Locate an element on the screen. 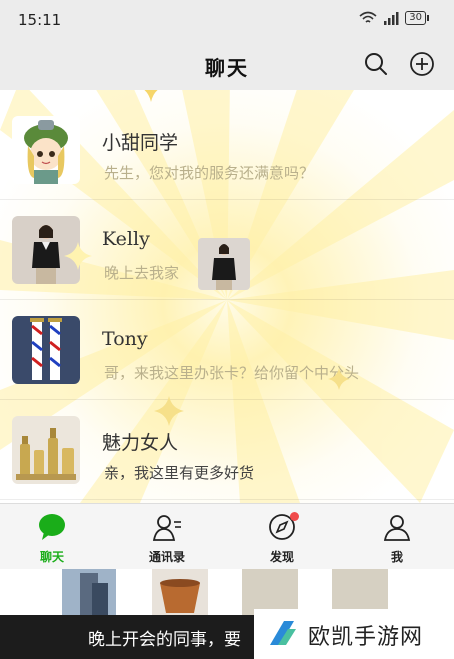 This screenshot has height=659, width=454. battery-indicator: 30 is located at coordinates (417, 18).